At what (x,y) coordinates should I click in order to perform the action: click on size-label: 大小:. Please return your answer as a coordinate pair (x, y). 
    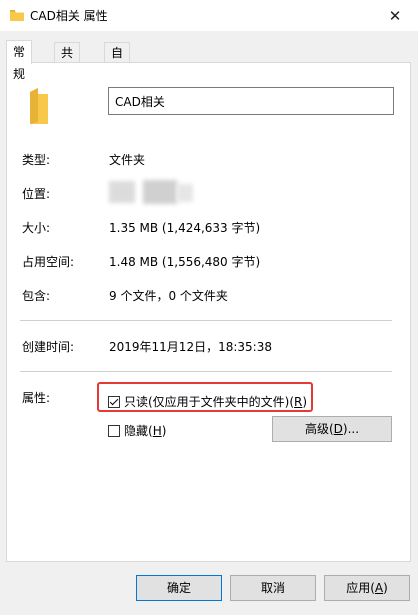
    Looking at the image, I should click on (36, 228).